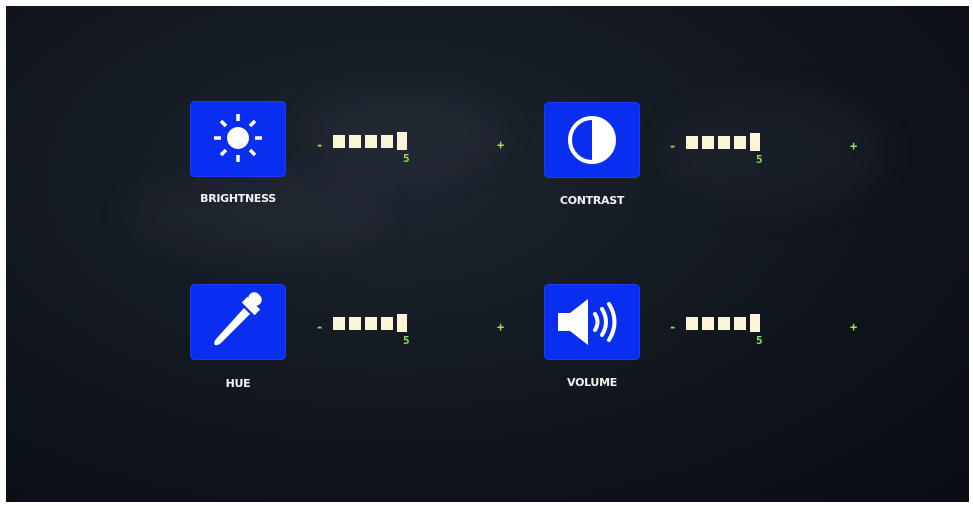  What do you see at coordinates (759, 340) in the screenshot?
I see `volume-value: 5` at bounding box center [759, 340].